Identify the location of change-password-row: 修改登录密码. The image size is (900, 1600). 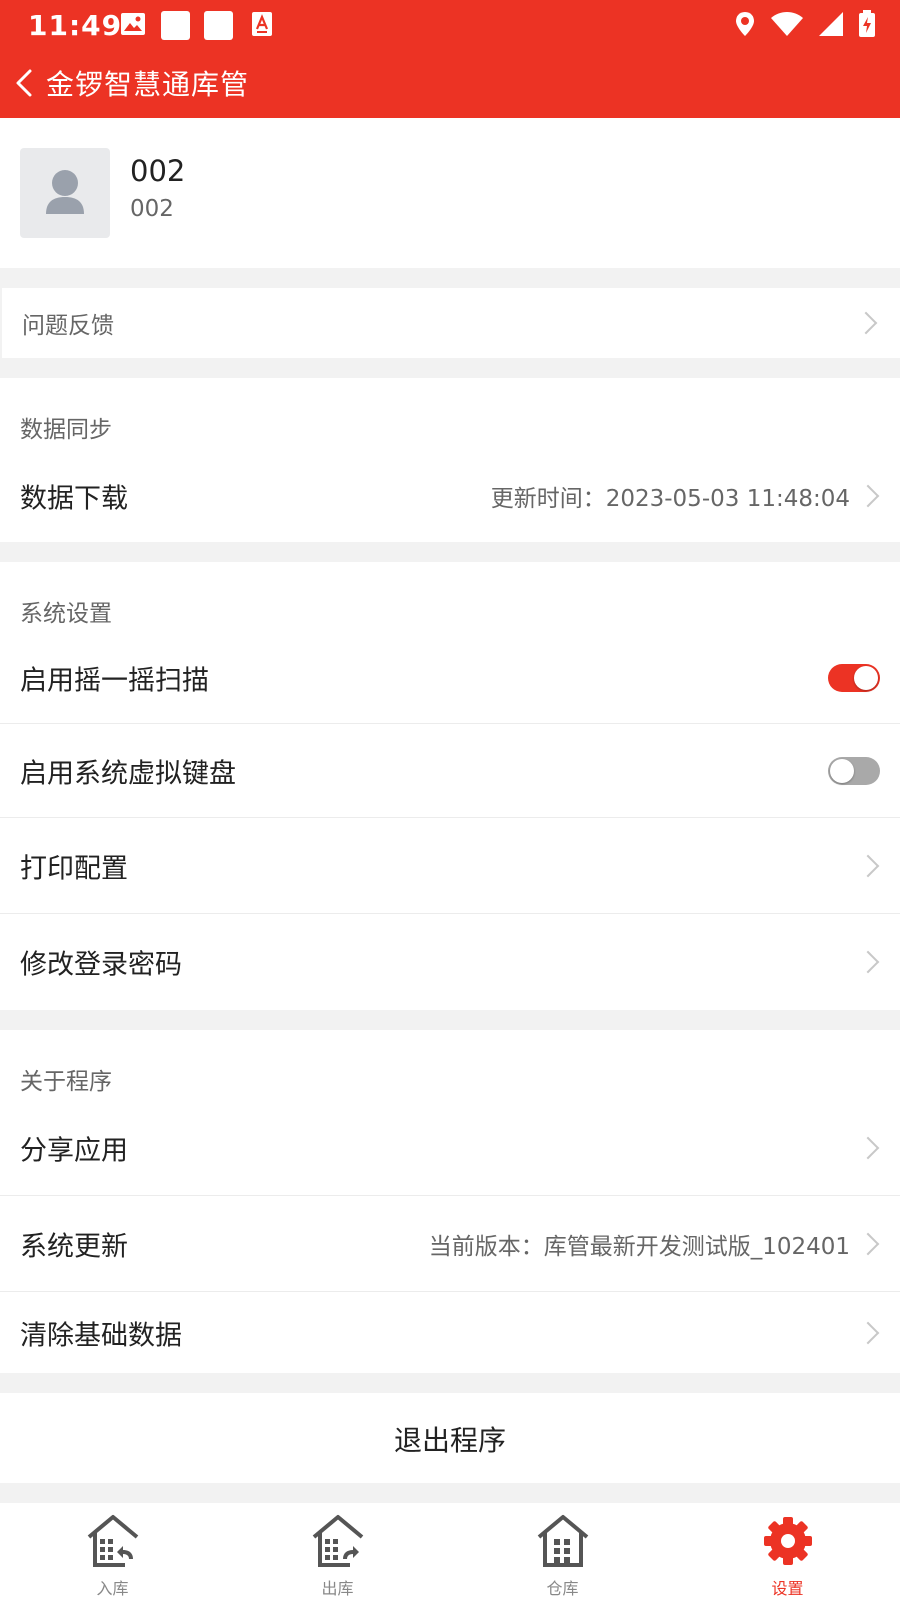
(450, 962).